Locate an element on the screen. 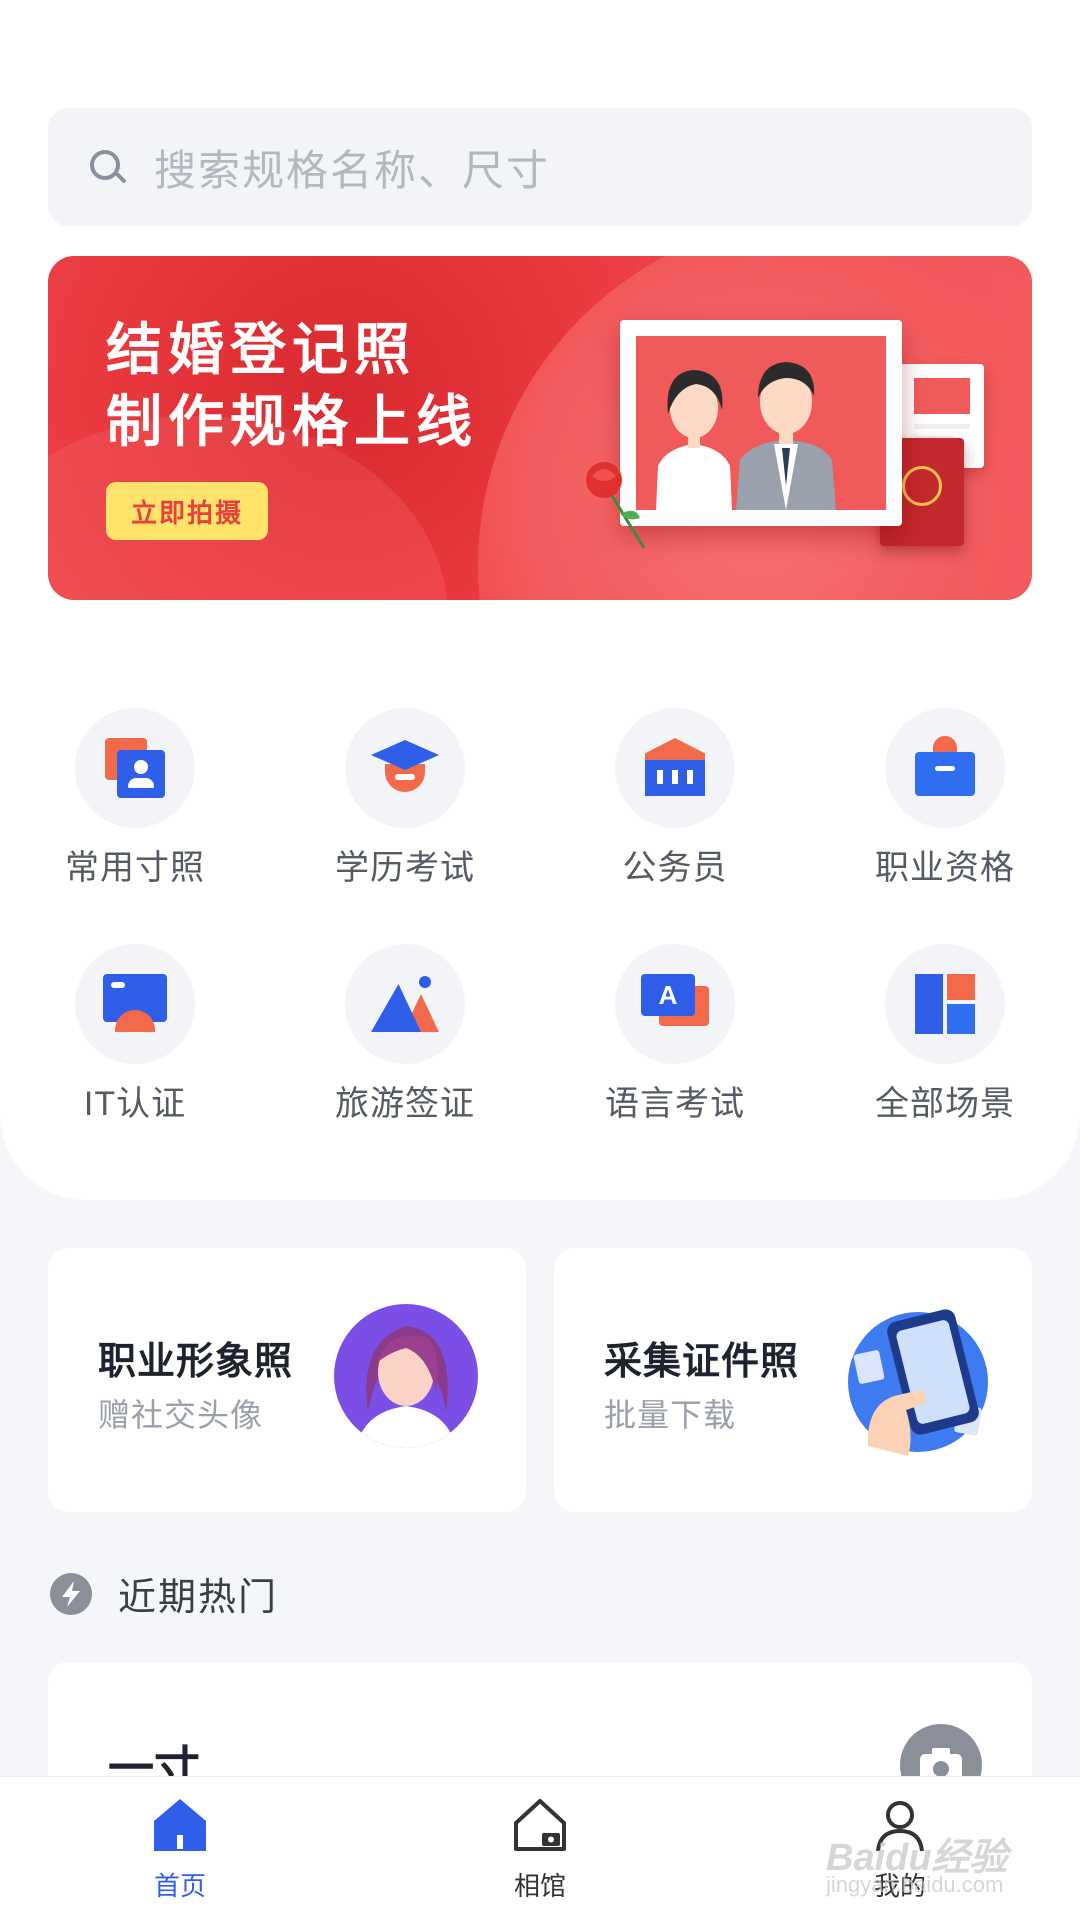 Image resolution: width=1080 pixels, height=1920 pixels. rose-icon is located at coordinates (616, 505).